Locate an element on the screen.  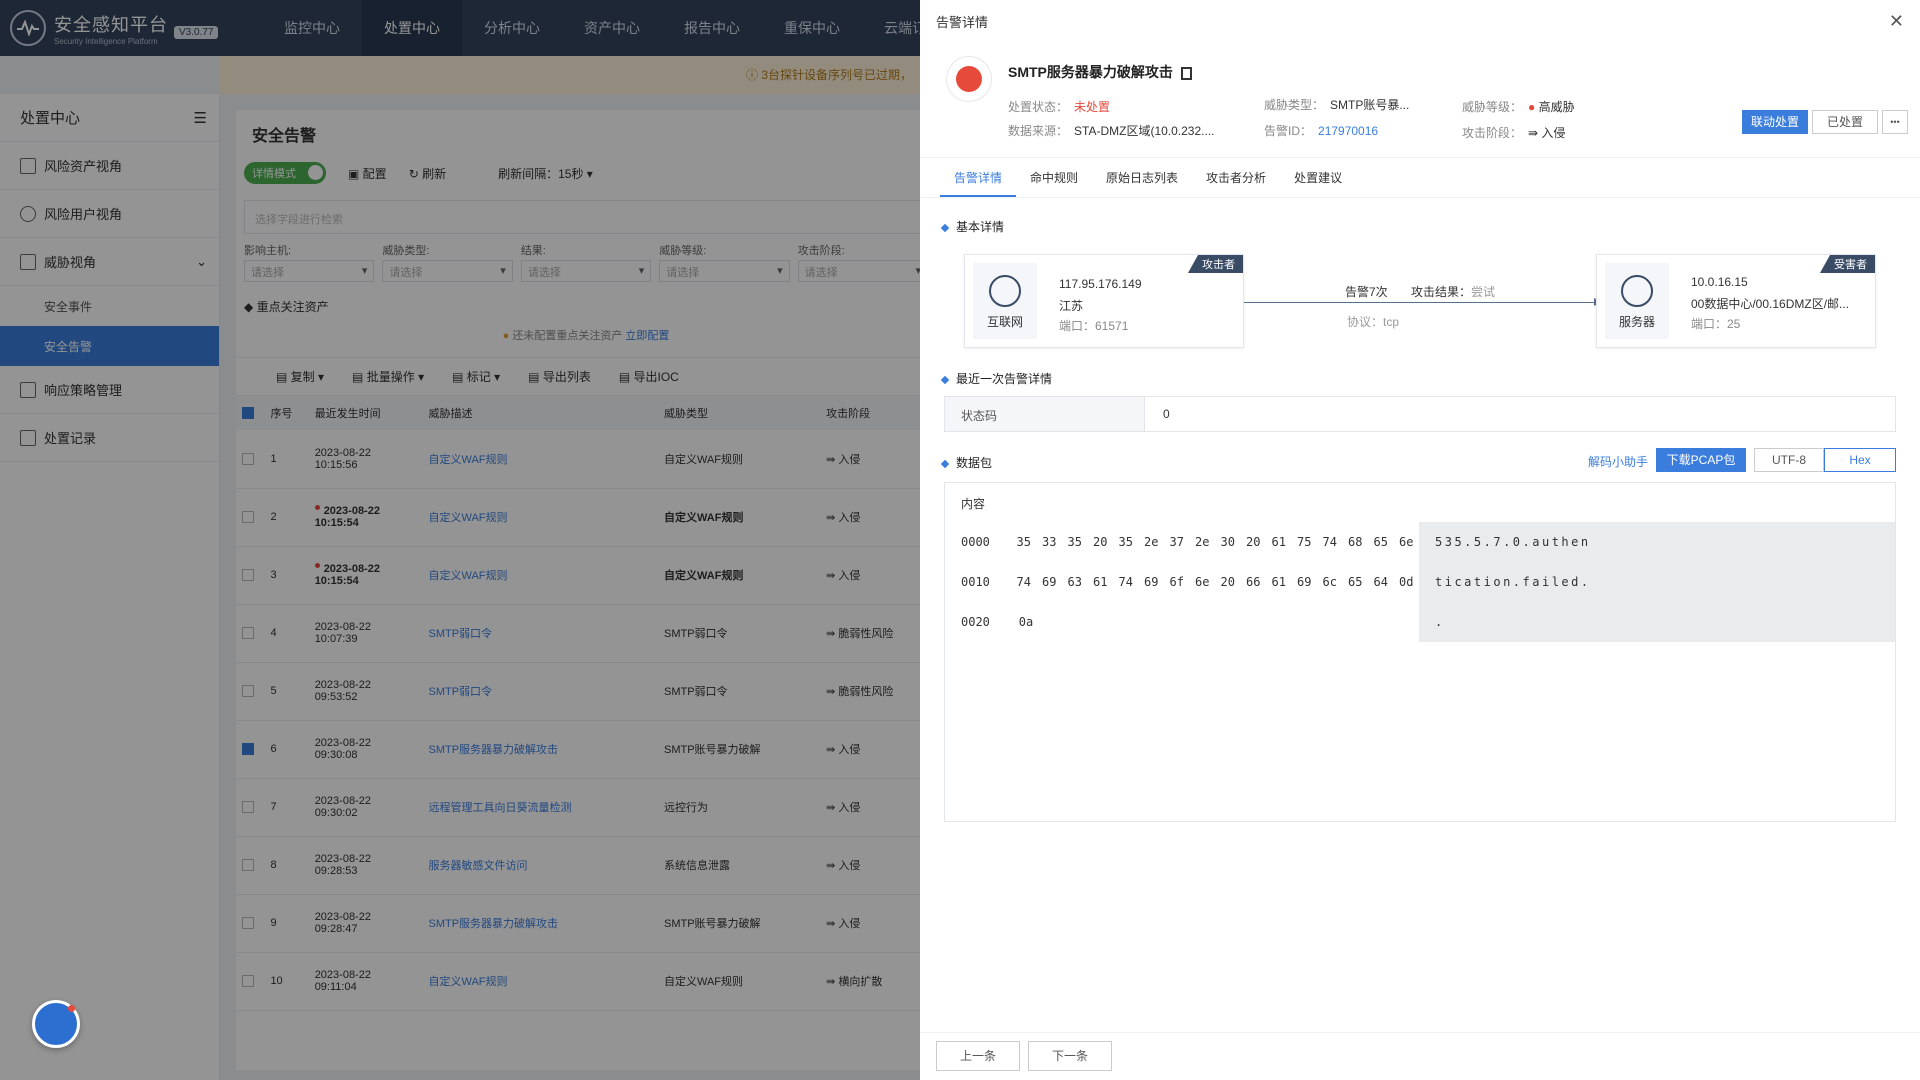
hex-ascii: . is located at coordinates (1440, 622).